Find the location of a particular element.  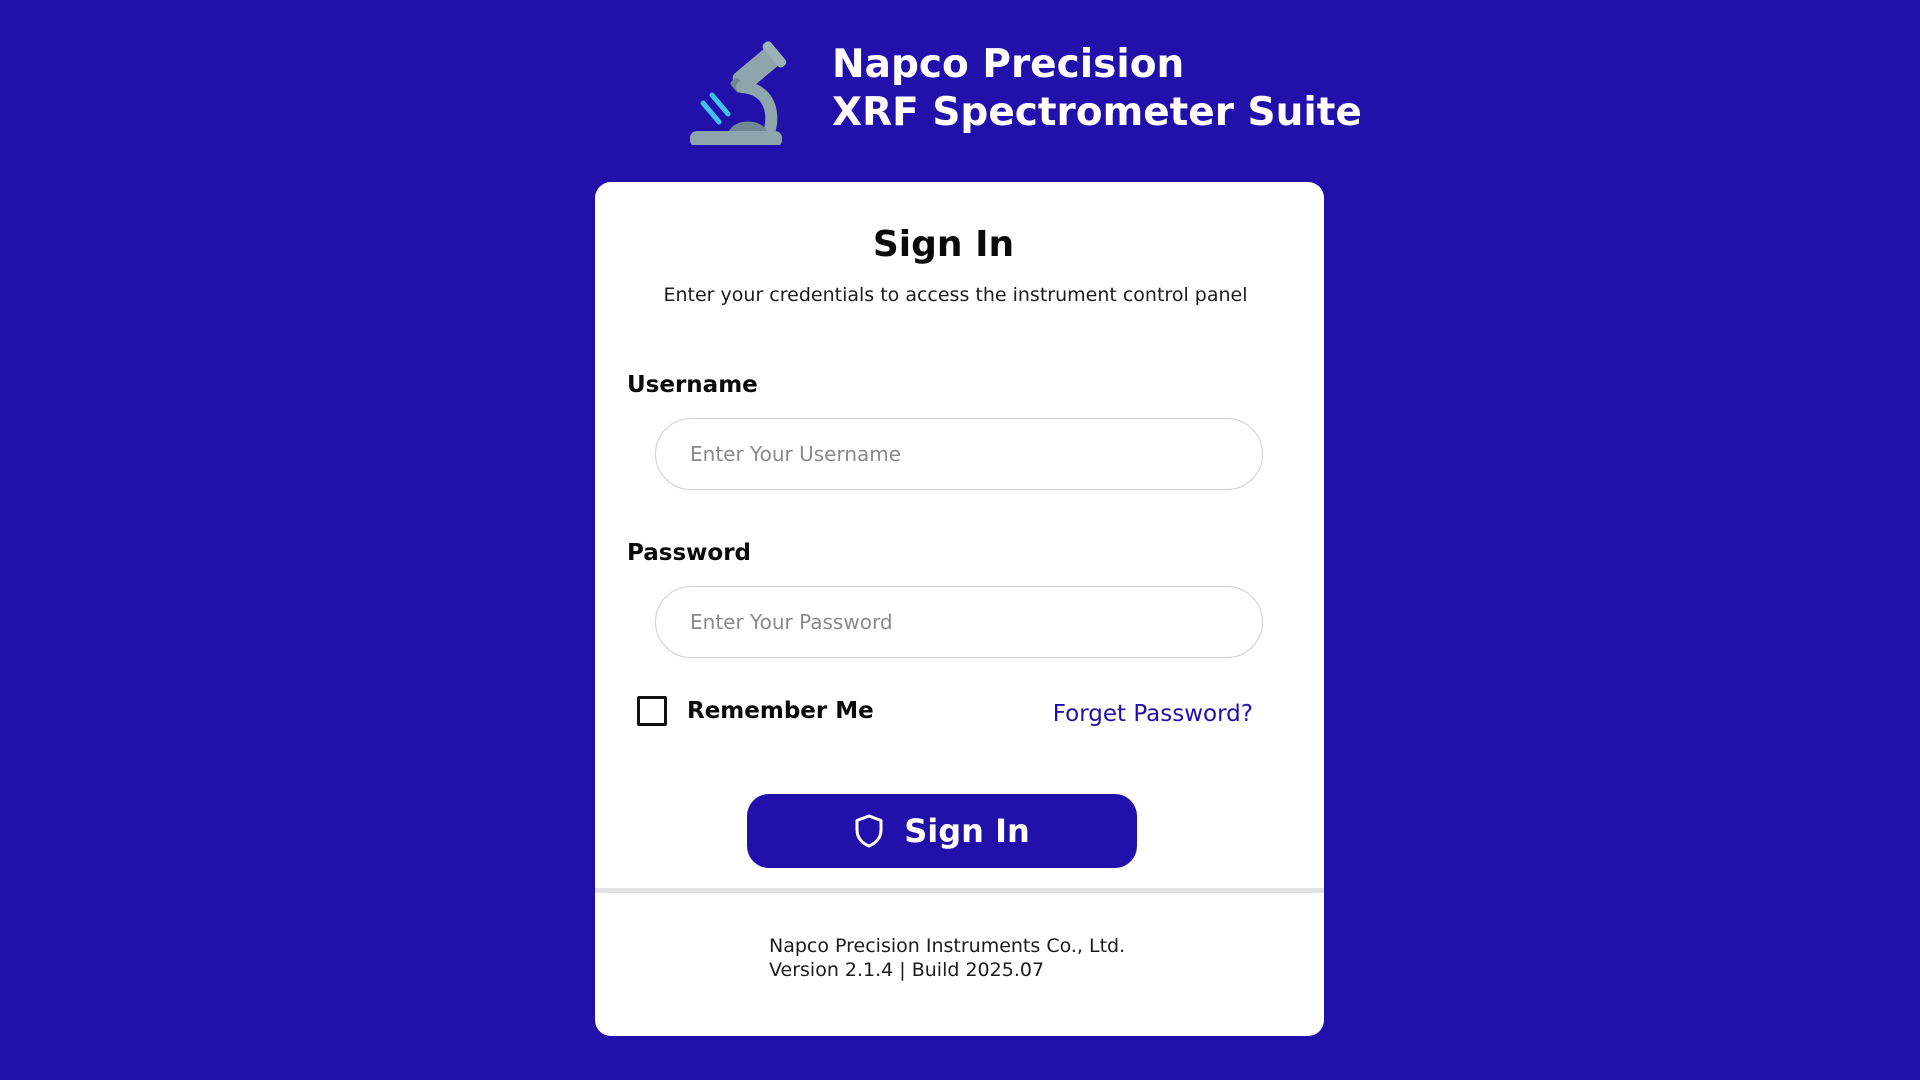

microscope-icon is located at coordinates (738, 93).